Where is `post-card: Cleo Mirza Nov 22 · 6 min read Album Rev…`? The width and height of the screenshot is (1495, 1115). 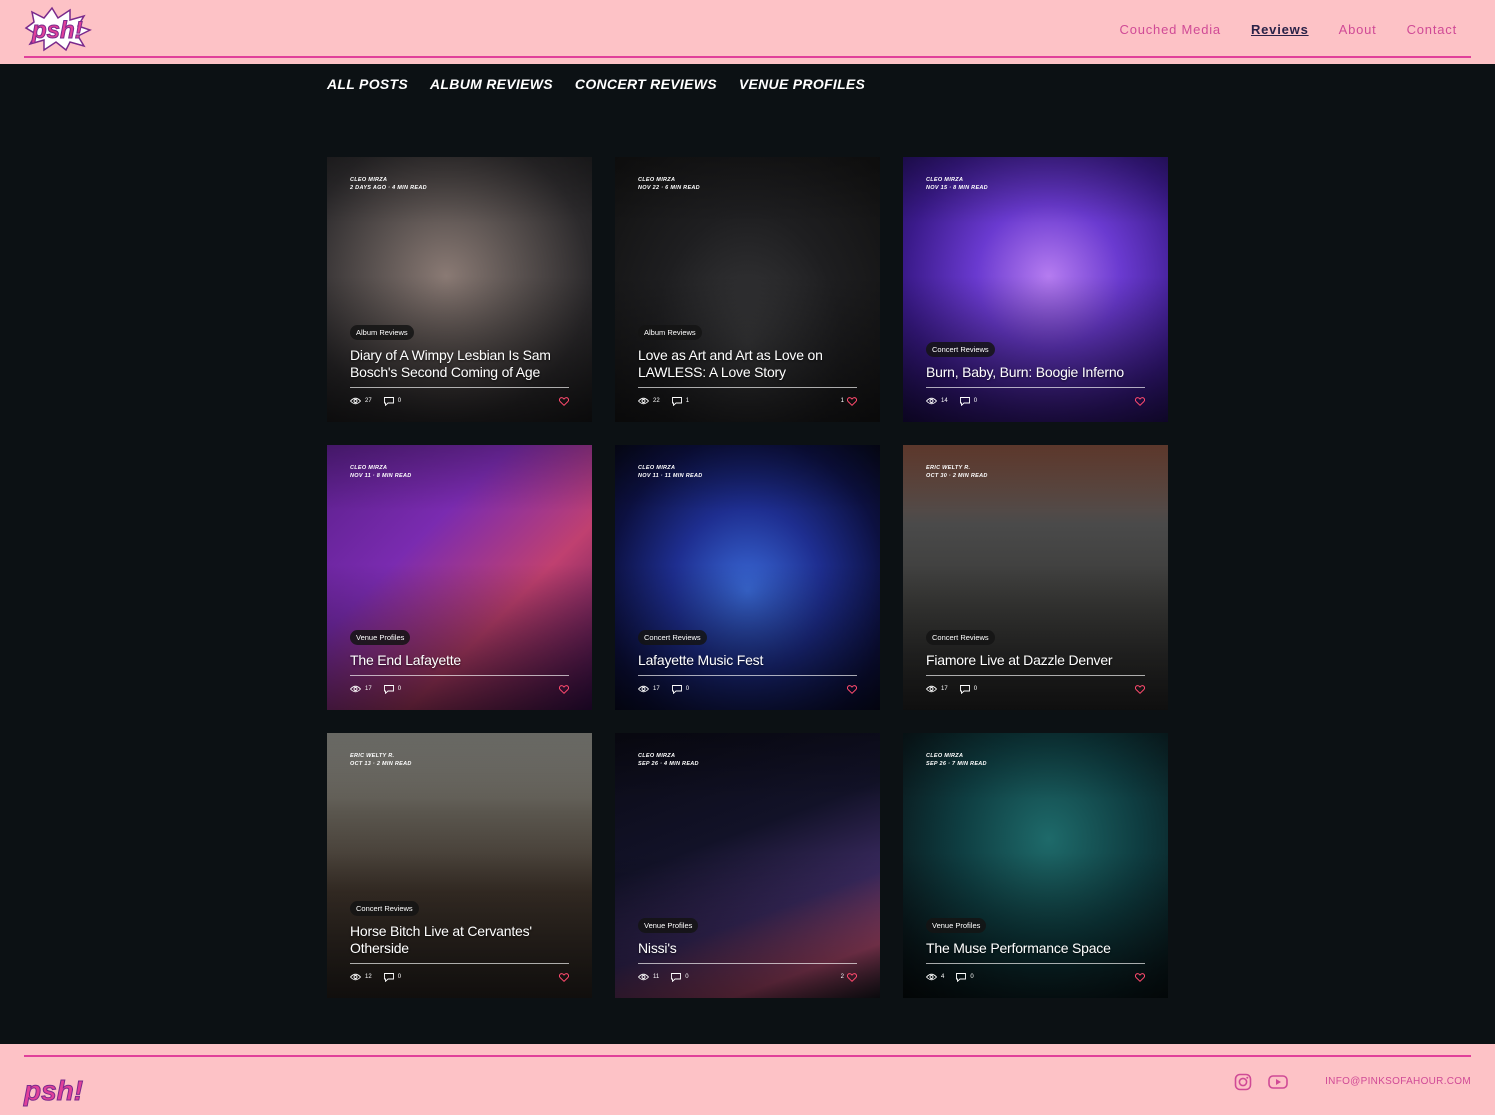
post-card: Cleo Mirza Nov 22 · 6 min read Album Rev… is located at coordinates (747, 289).